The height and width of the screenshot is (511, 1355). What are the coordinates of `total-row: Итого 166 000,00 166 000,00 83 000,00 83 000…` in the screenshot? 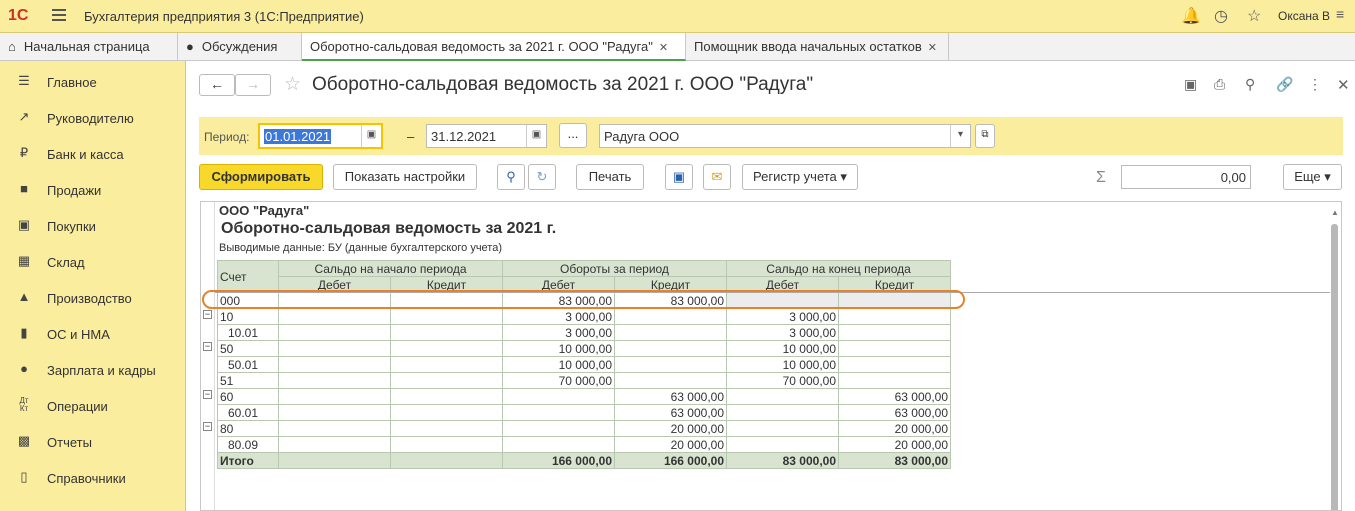 It's located at (584, 460).